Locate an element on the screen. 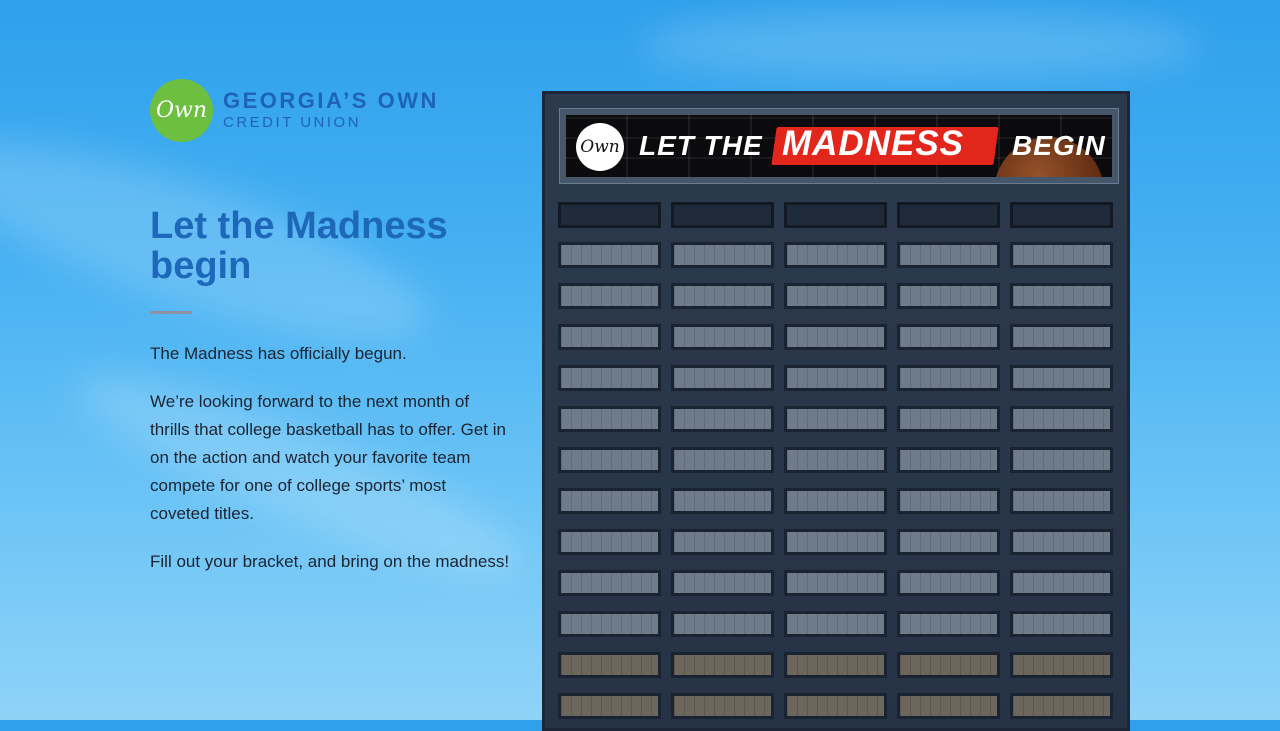  own-logo-mark: Own is located at coordinates (181, 110).